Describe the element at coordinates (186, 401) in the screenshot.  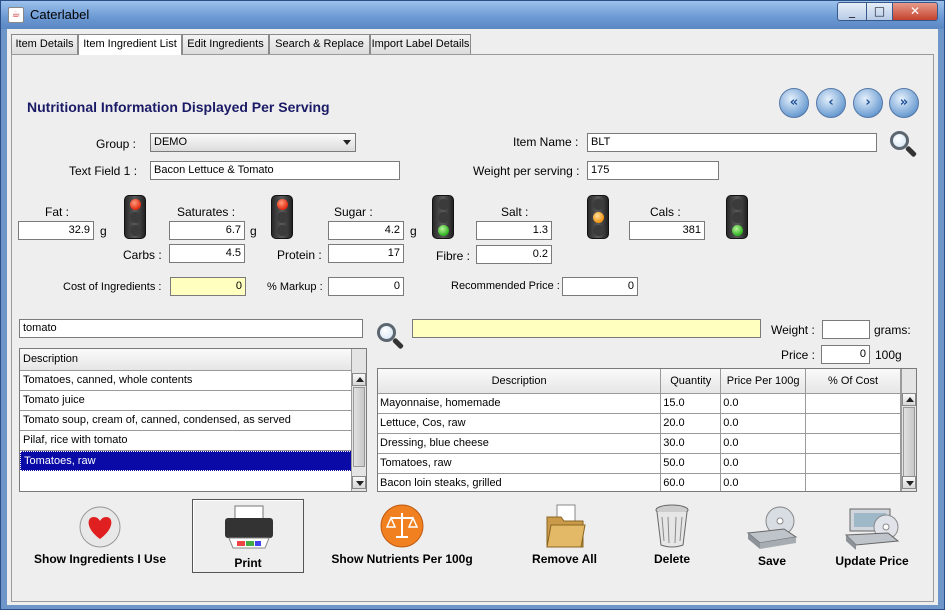
I see `search-result-item: Tomato juice` at that location.